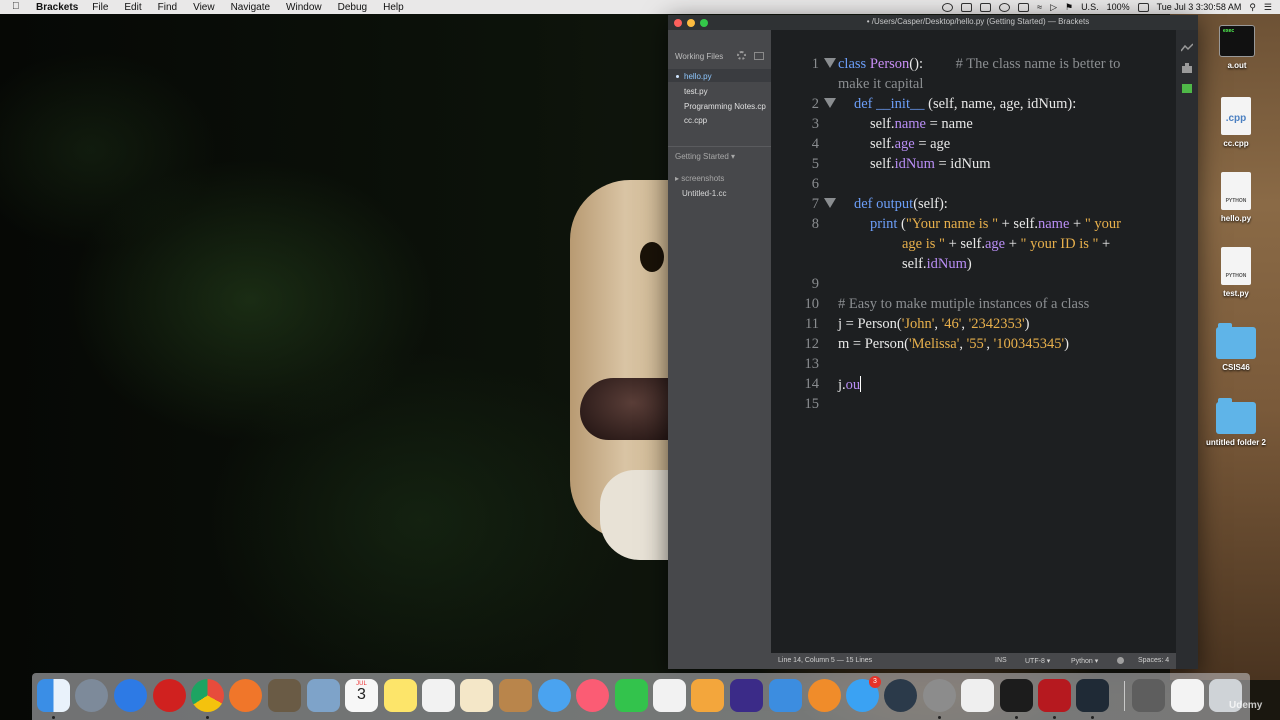  Describe the element at coordinates (323, 695) in the screenshot. I see `preview-icon` at that location.